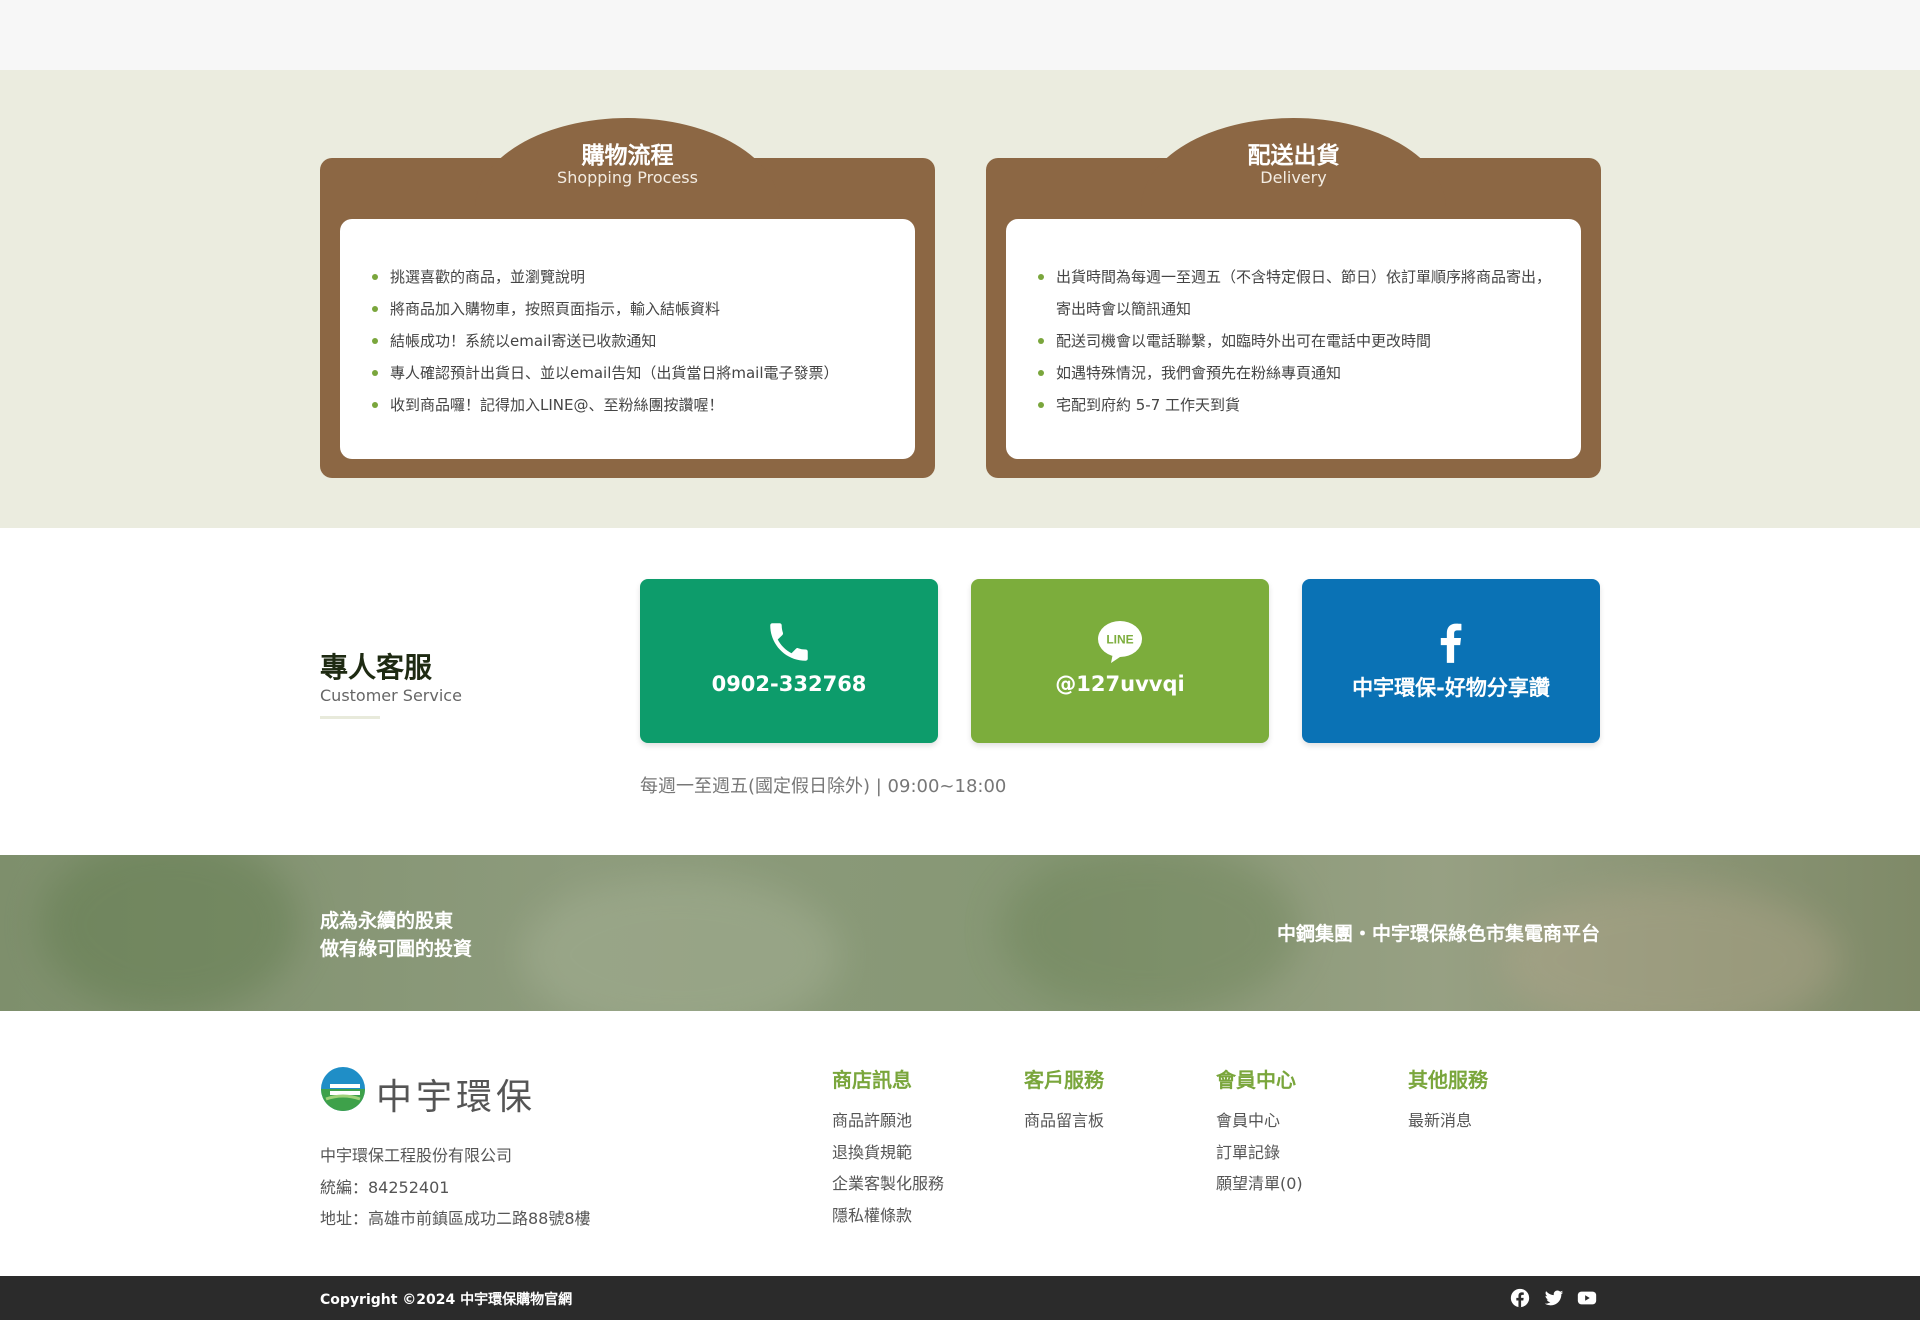 This screenshot has height=1320, width=1920. I want to click on divider, so click(350, 717).